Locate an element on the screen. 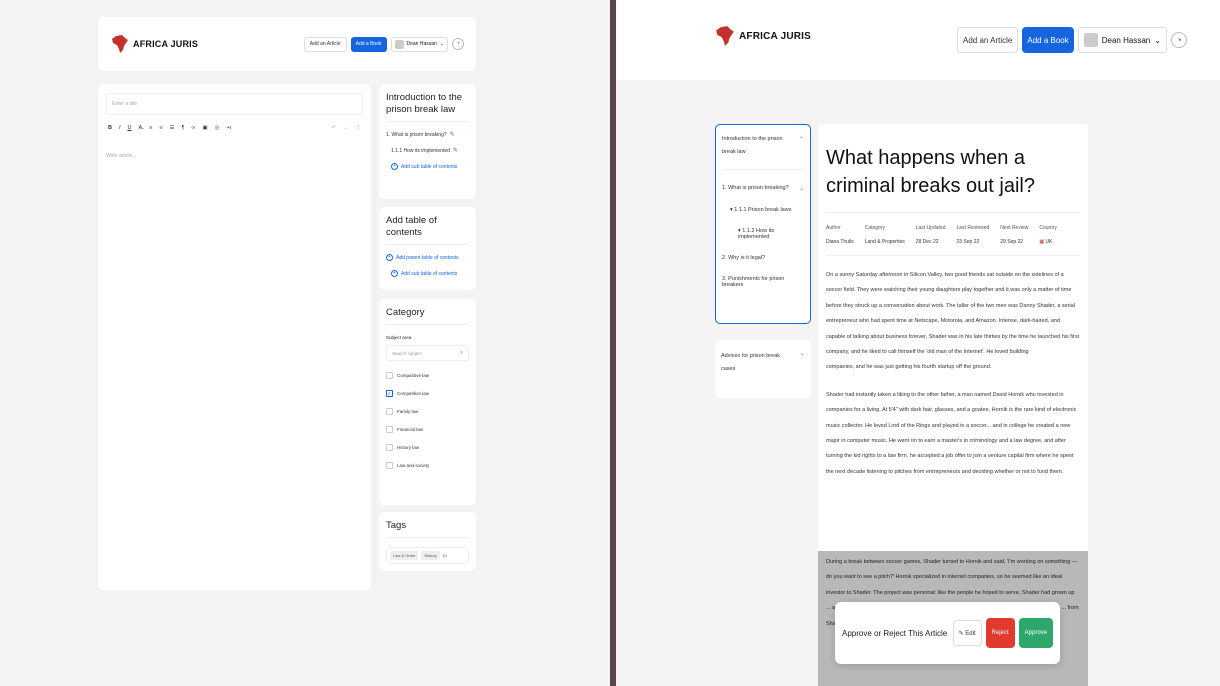  category-option: ✓ Competition law is located at coordinates (427, 393).